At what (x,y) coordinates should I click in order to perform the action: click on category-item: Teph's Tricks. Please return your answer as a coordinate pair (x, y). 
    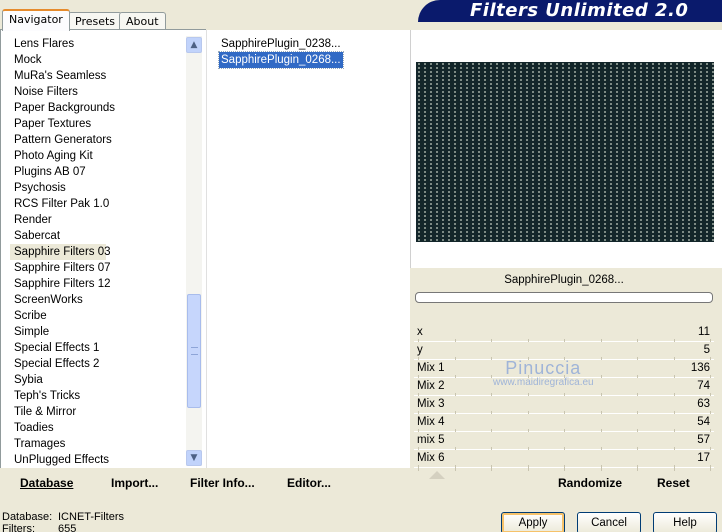
    Looking at the image, I should click on (99, 396).